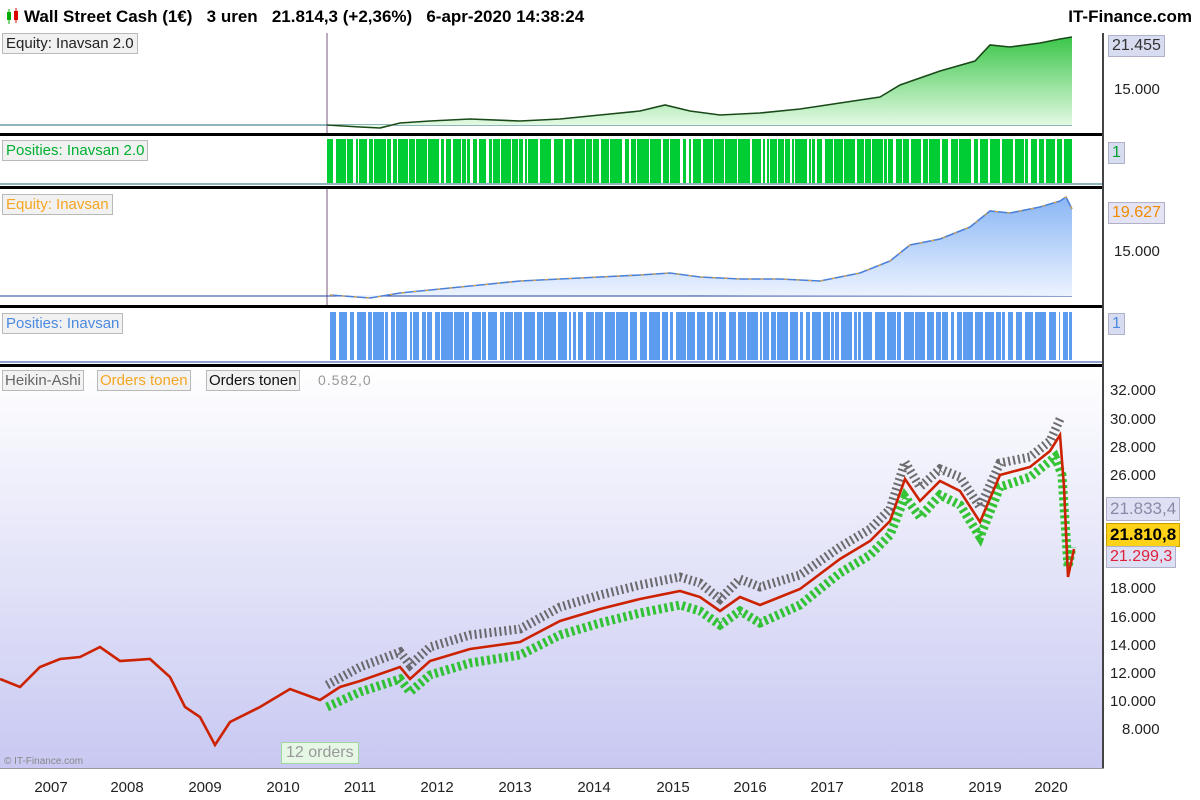 Image resolution: width=1200 pixels, height=800 pixels. I want to click on panel-label-equity-2: Equity: Inavsan, so click(57, 204).